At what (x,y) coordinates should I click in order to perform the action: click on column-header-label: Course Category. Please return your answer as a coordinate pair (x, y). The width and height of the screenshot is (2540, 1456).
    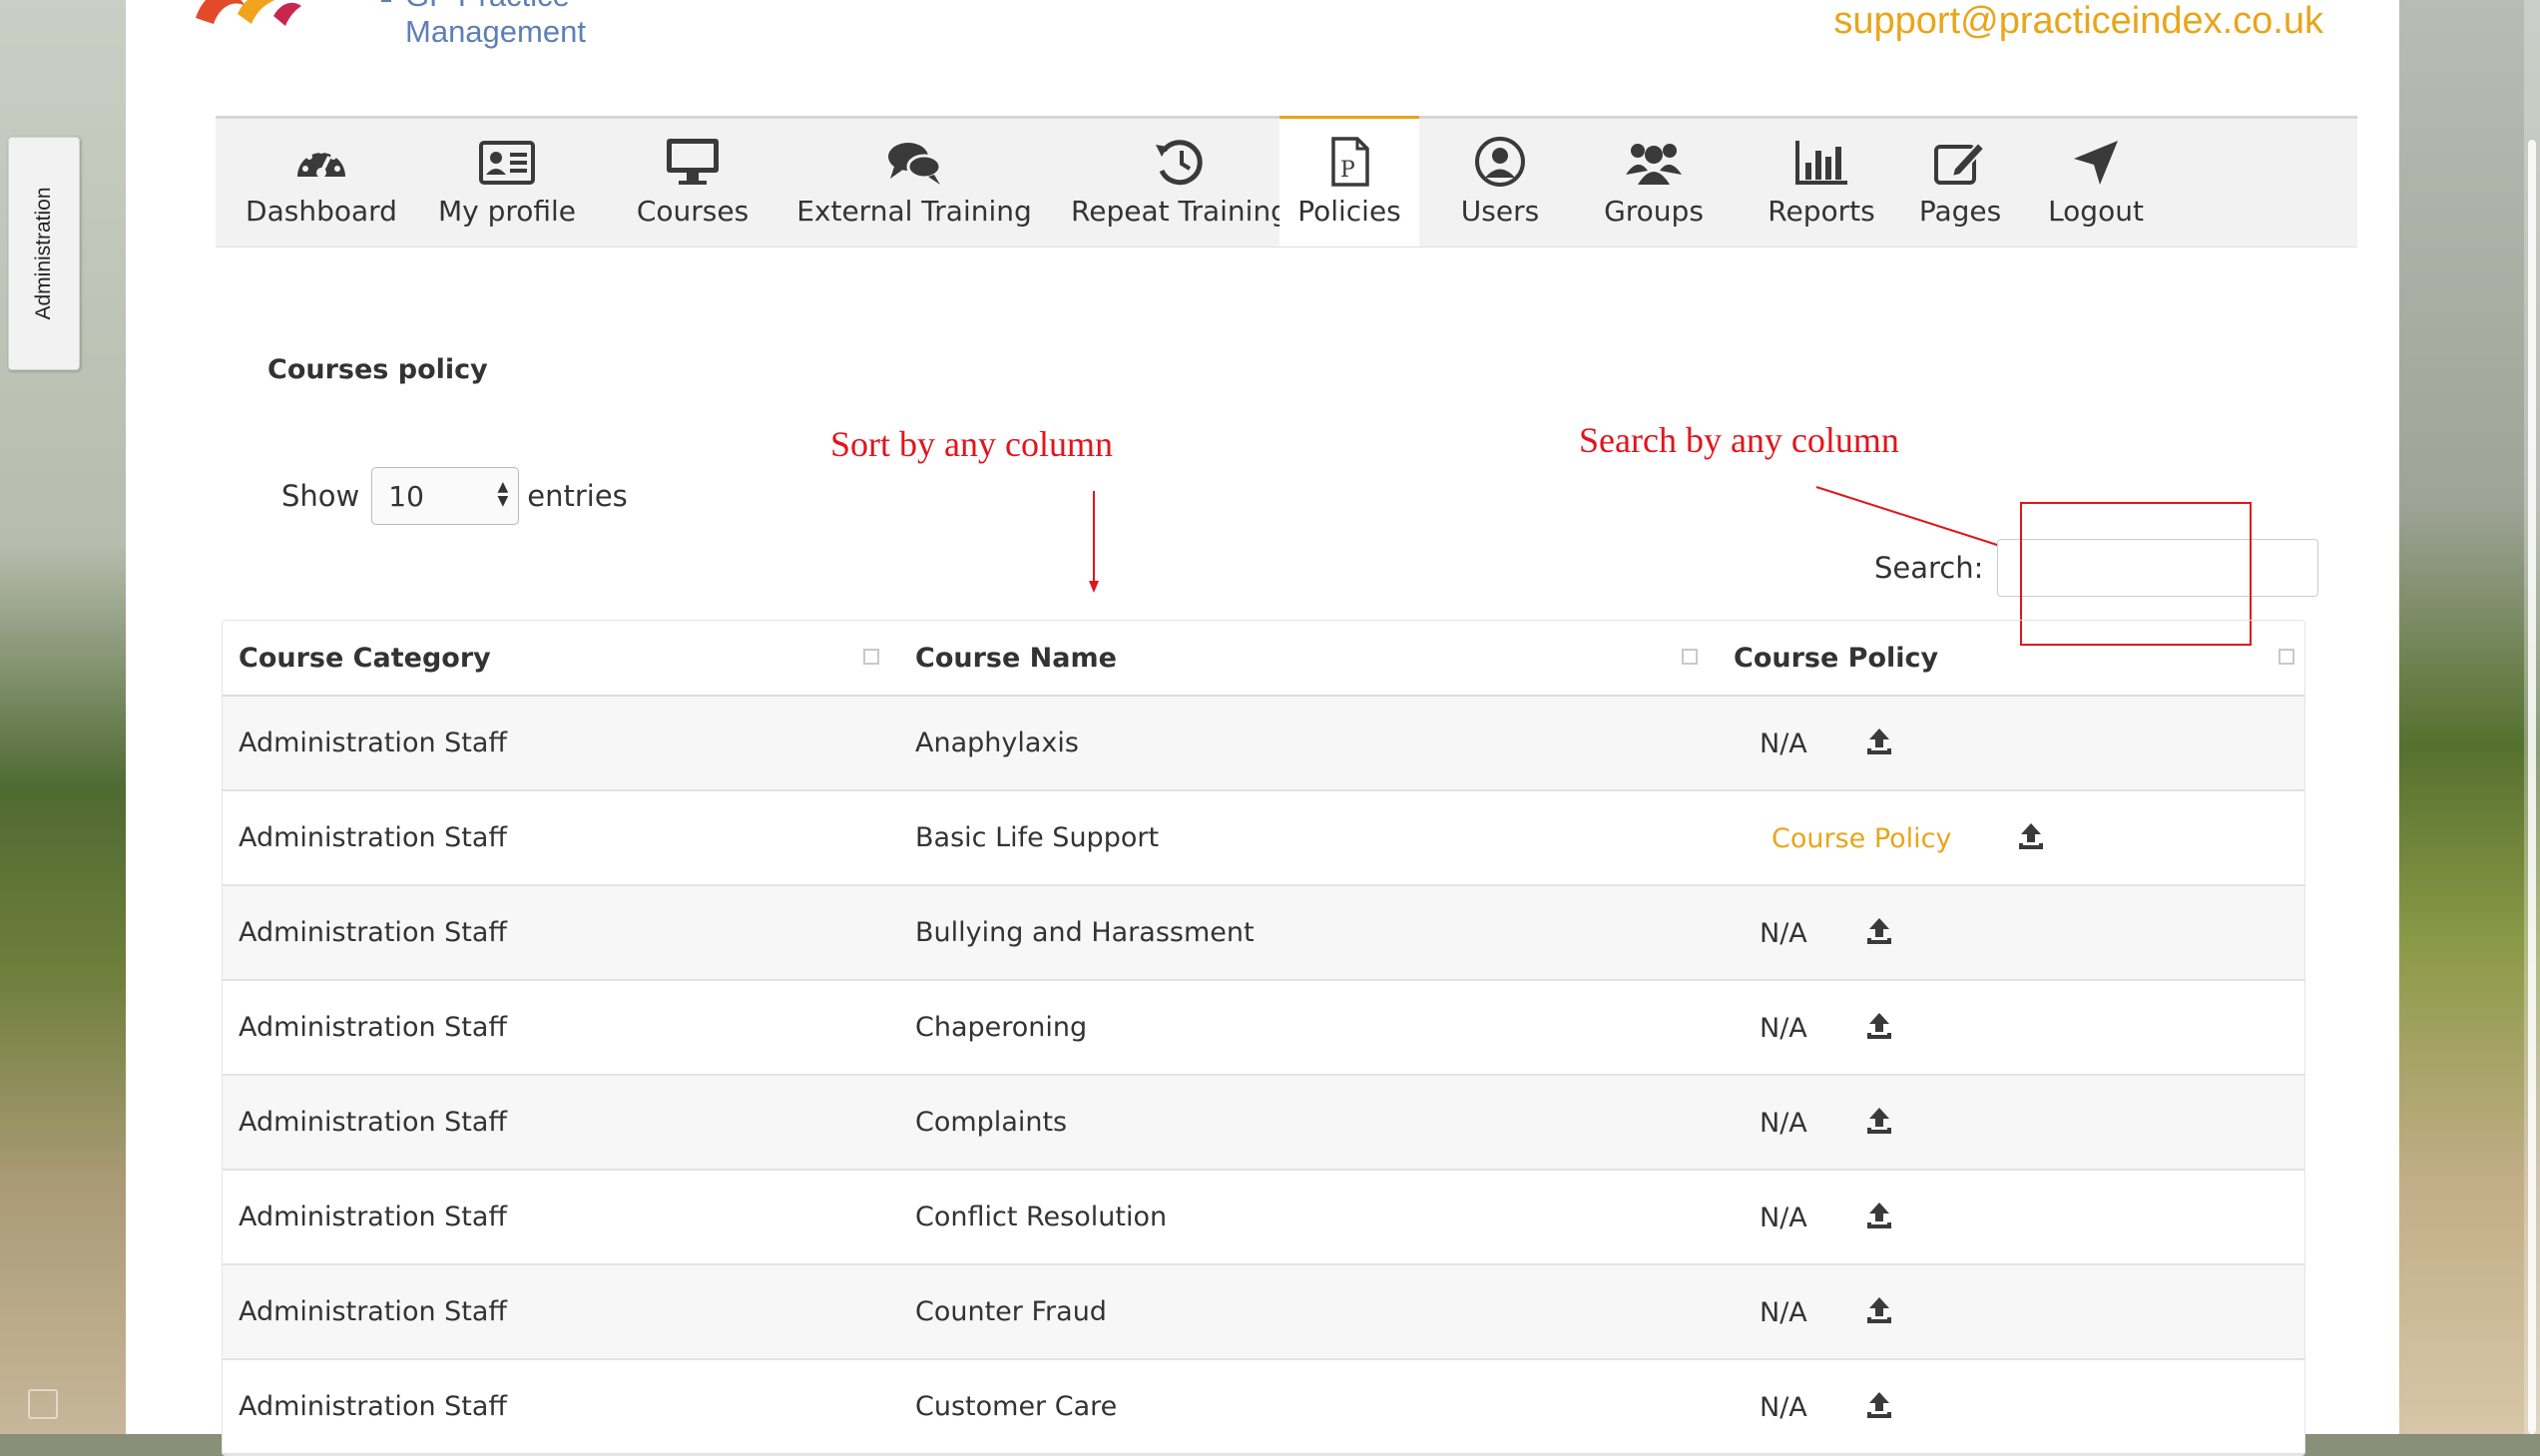
    Looking at the image, I should click on (365, 658).